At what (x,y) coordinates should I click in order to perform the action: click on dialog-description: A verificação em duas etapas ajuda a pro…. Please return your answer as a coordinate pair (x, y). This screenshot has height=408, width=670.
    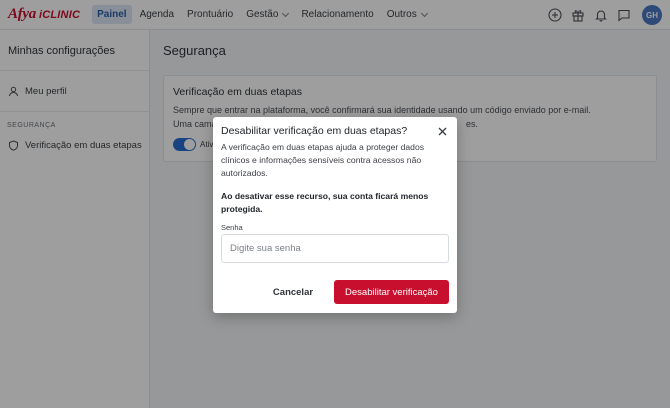
    Looking at the image, I should click on (323, 160).